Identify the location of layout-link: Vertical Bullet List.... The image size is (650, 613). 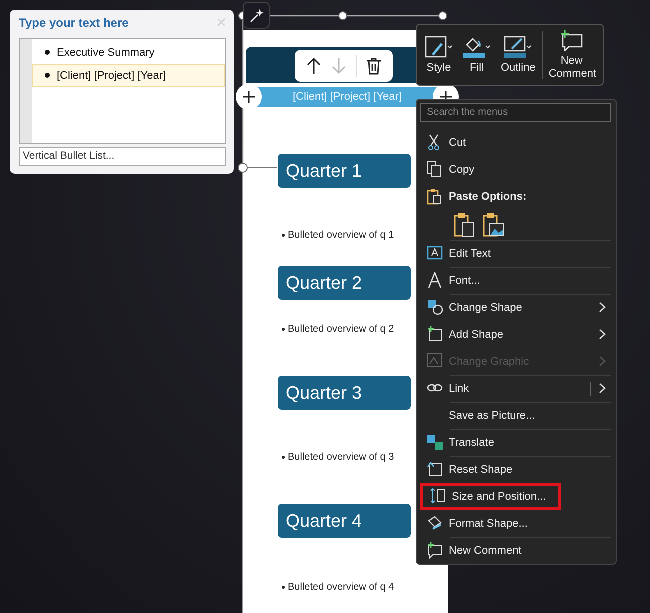
(122, 156).